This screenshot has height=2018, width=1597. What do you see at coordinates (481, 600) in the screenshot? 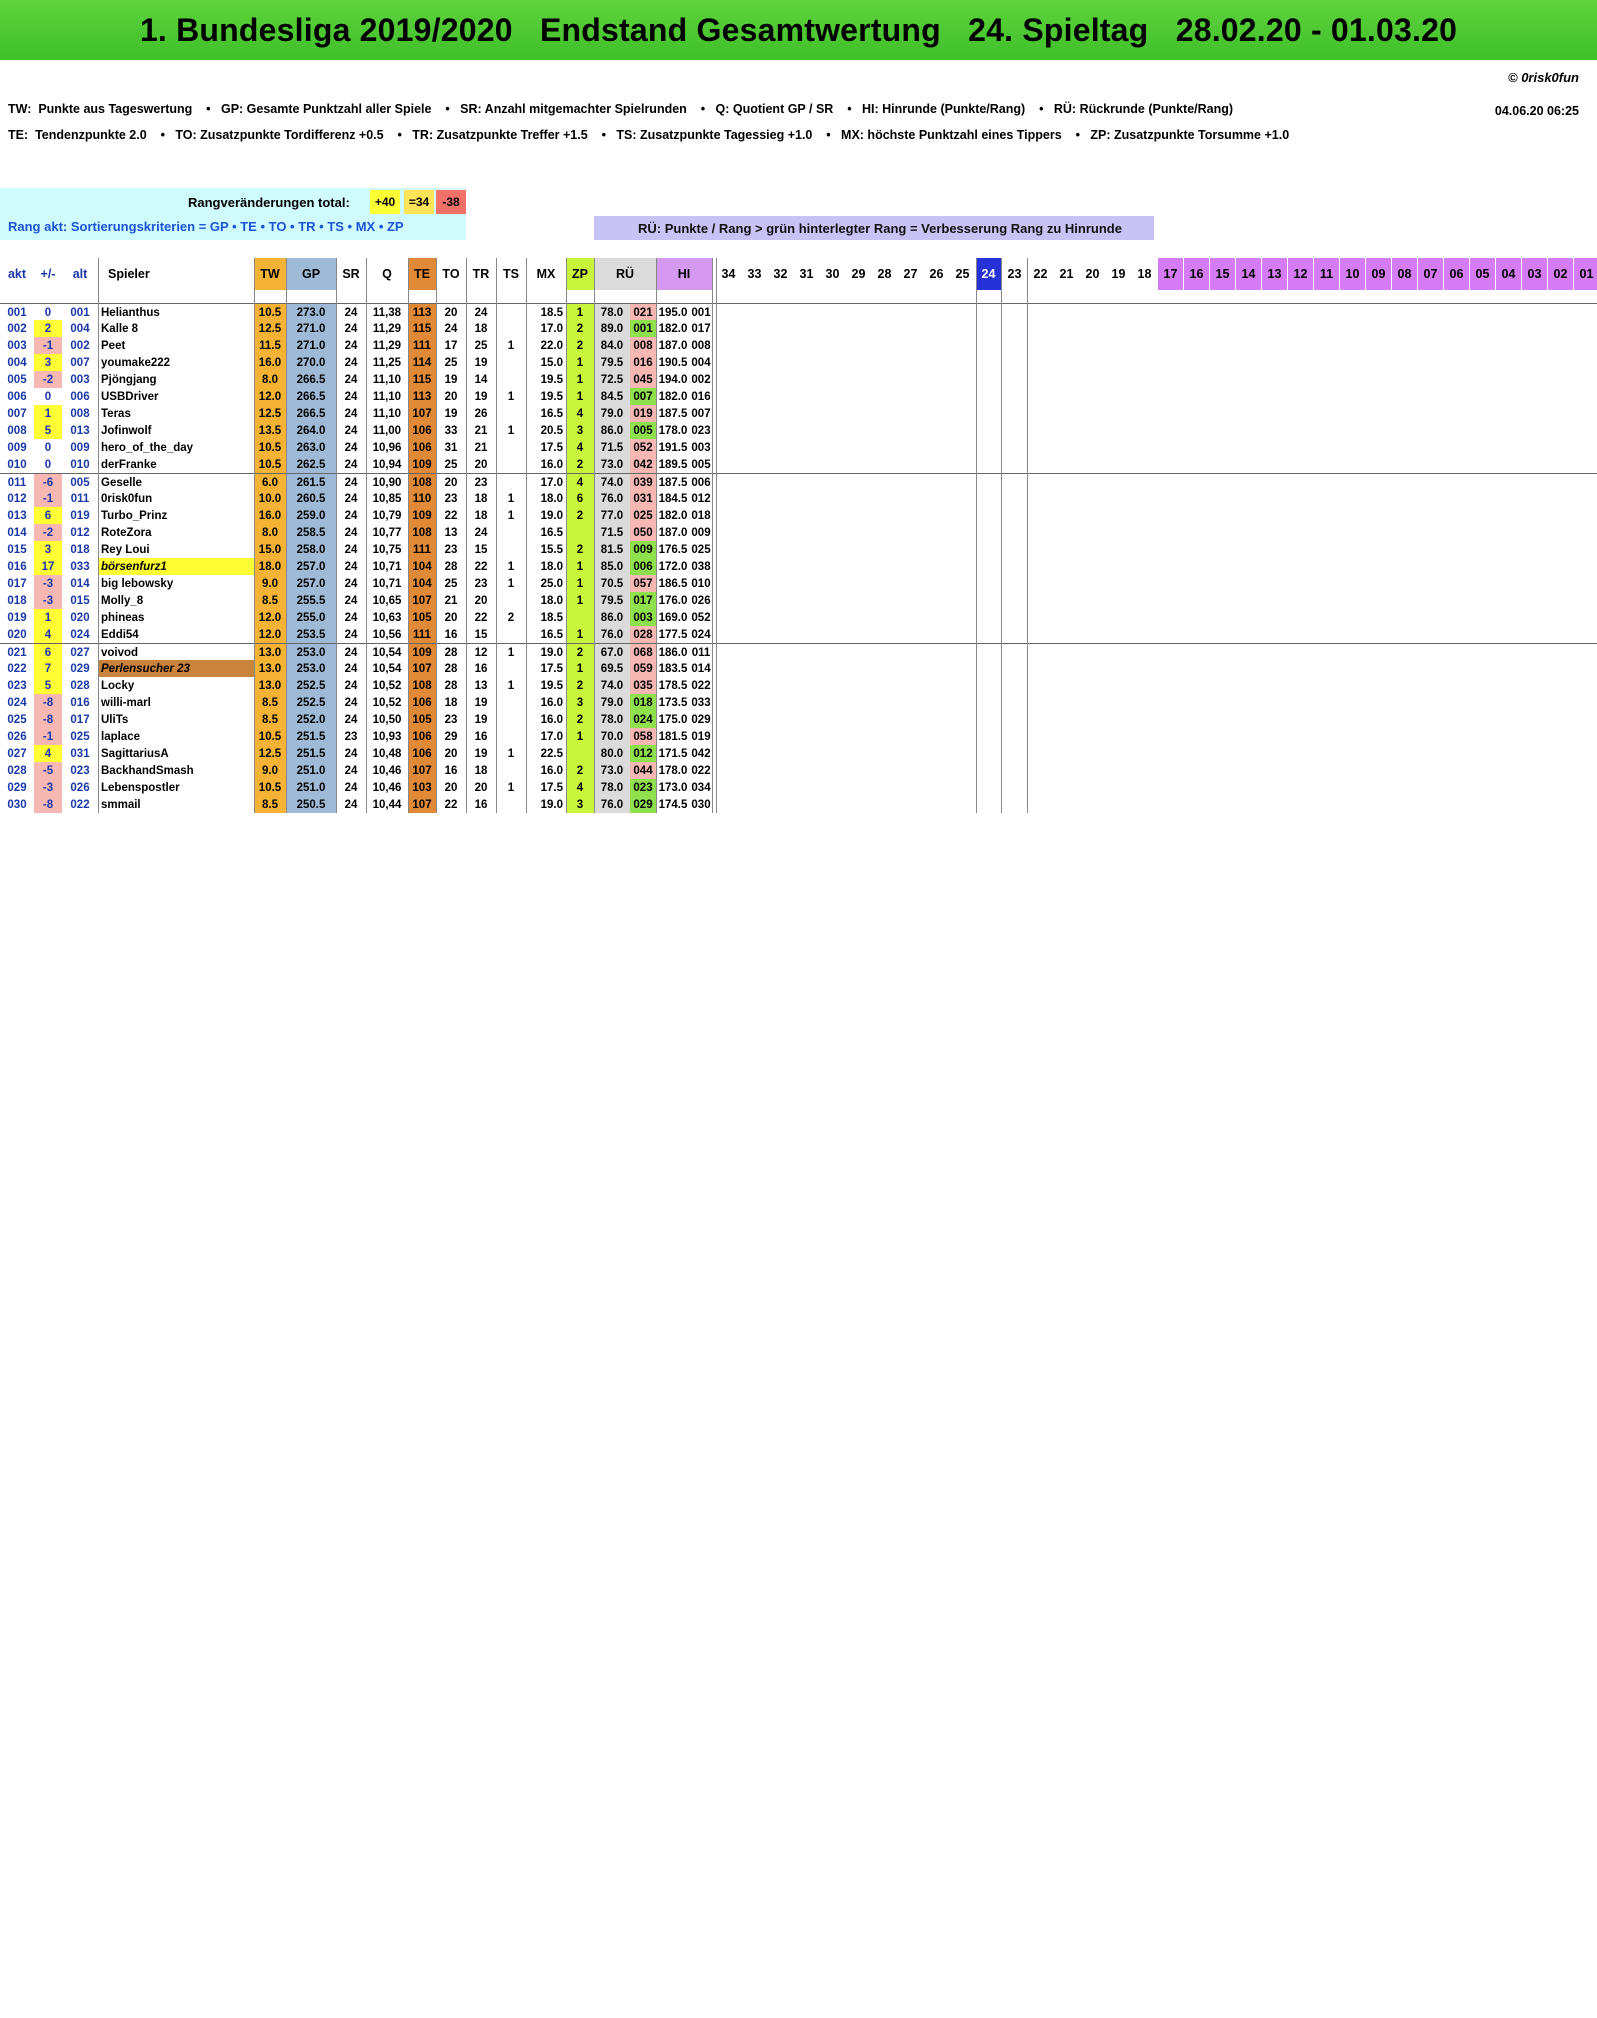
I see `tr-points: 20` at bounding box center [481, 600].